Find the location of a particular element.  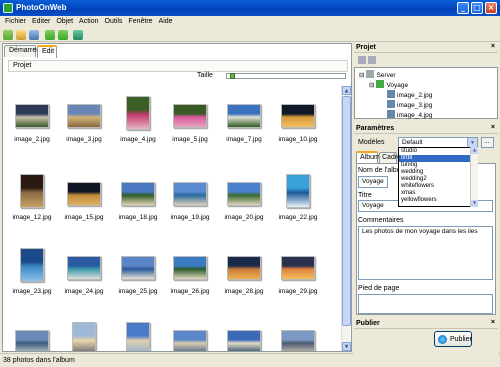

album-icon is located at coordinates (380, 84).